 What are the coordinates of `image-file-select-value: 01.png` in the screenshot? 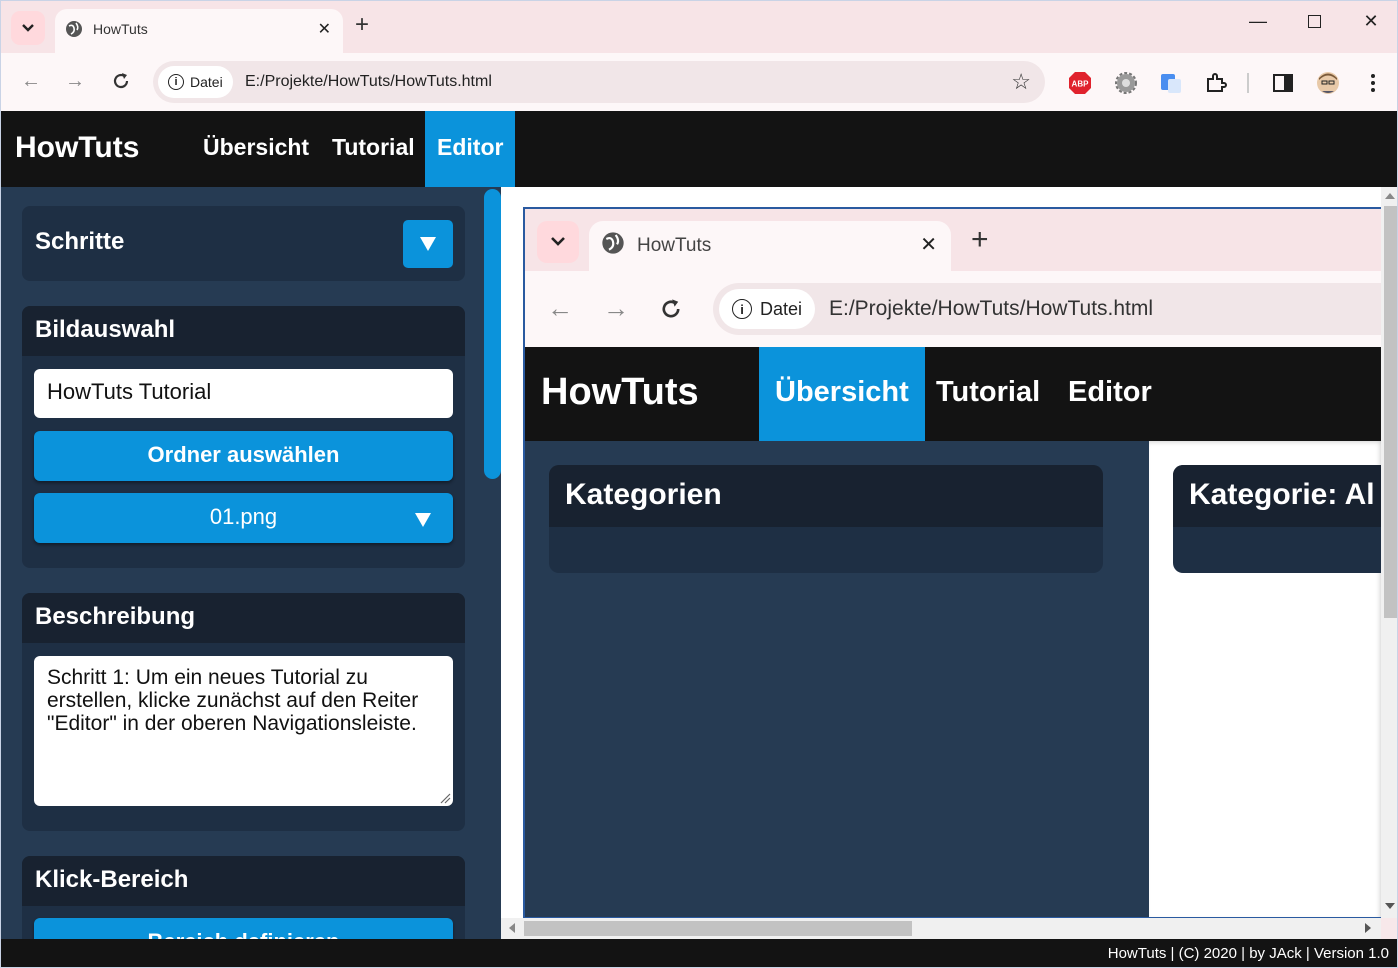 It's located at (243, 516).